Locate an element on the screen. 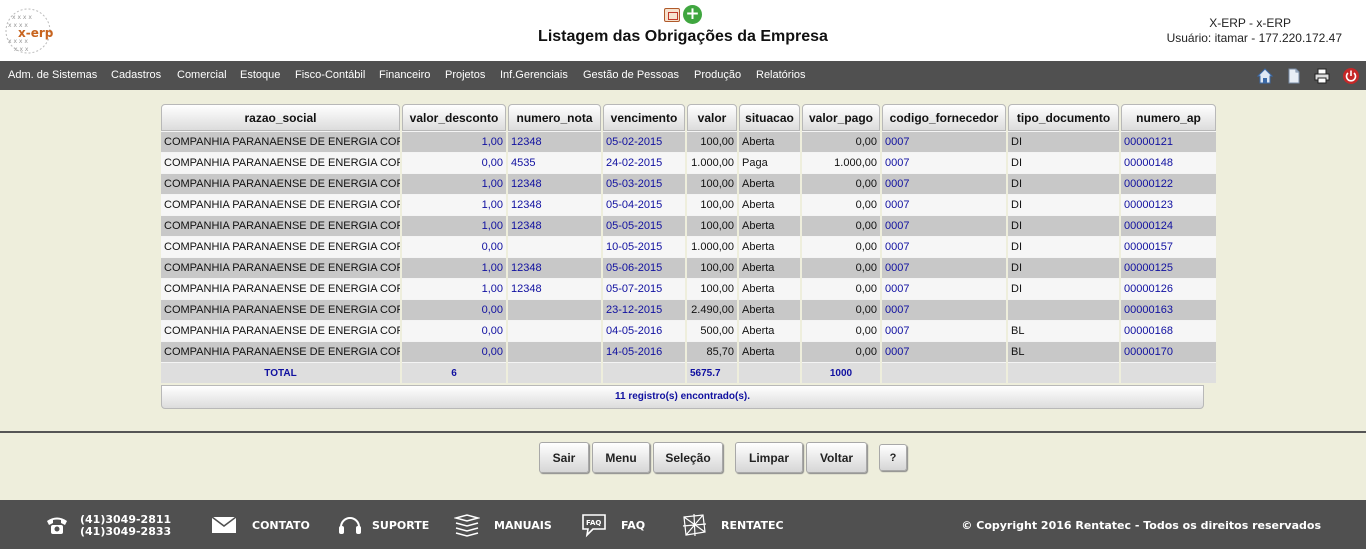 The image size is (1366, 549). cell-vencimento: 05-05-2015 is located at coordinates (644, 225).